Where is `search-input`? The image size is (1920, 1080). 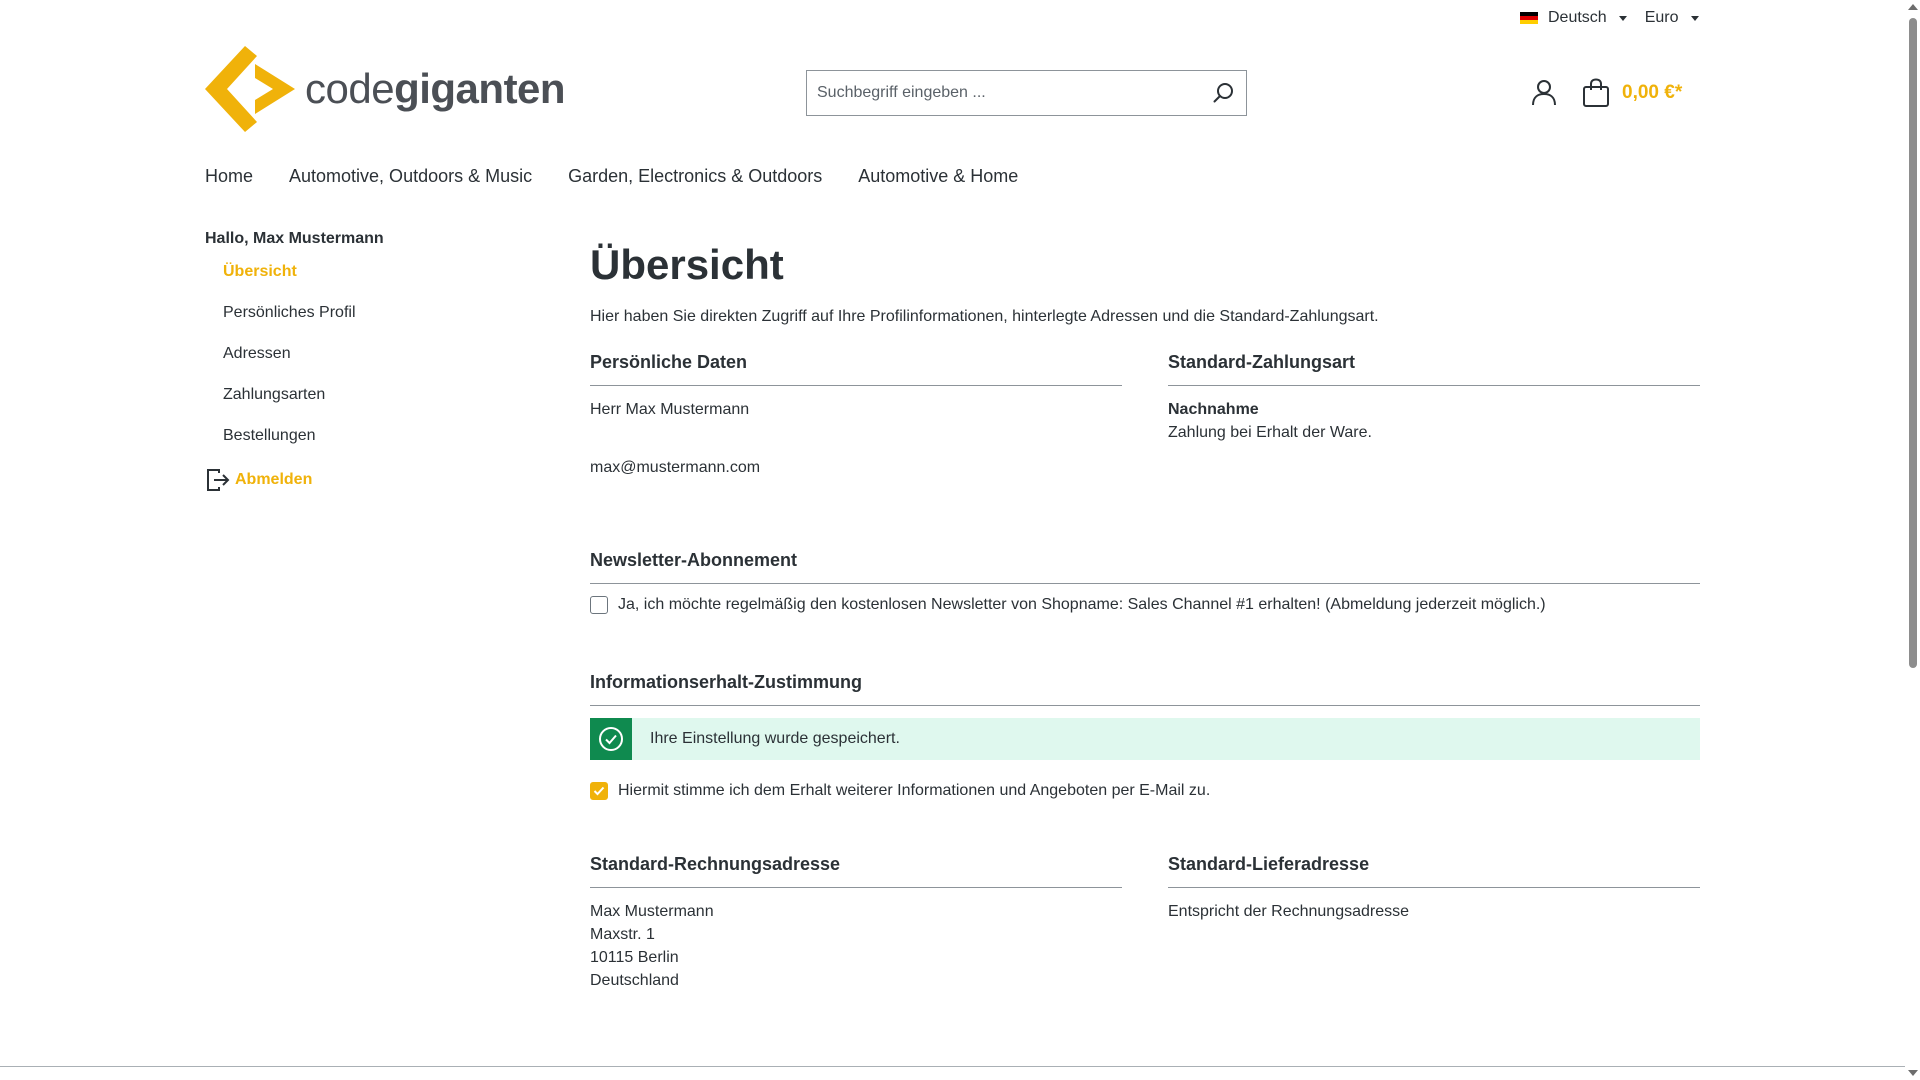 search-input is located at coordinates (1004, 93).